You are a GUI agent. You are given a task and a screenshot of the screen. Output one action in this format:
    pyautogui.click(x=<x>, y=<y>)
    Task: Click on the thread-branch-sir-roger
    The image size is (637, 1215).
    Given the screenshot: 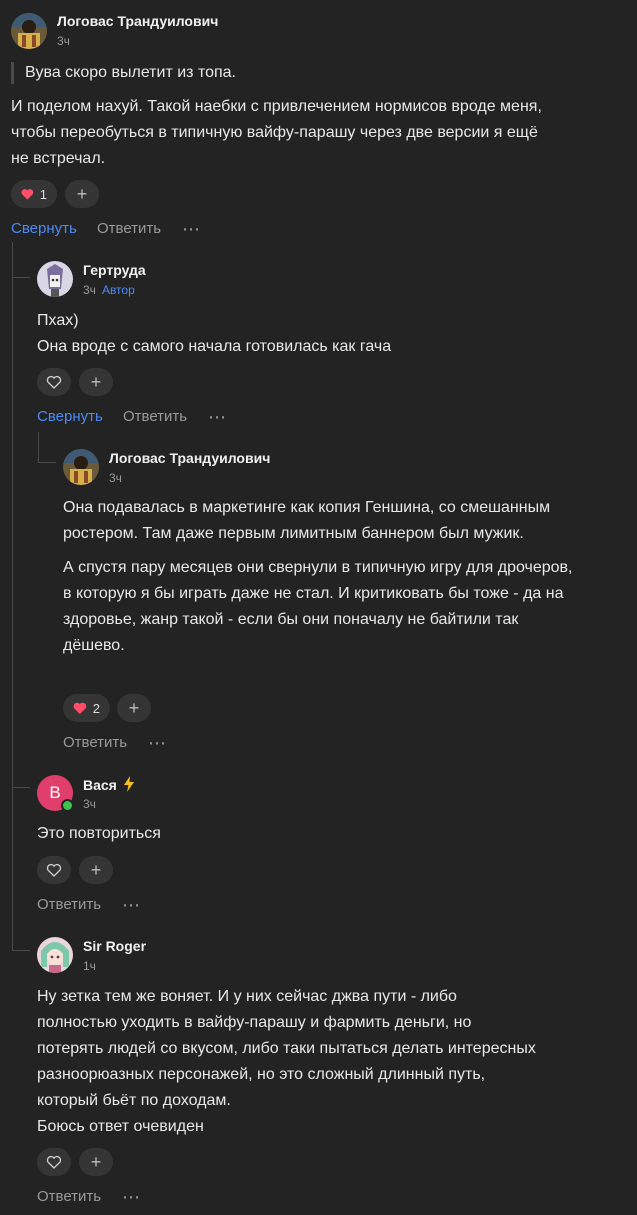 What is the action you would take?
    pyautogui.click(x=21, y=950)
    